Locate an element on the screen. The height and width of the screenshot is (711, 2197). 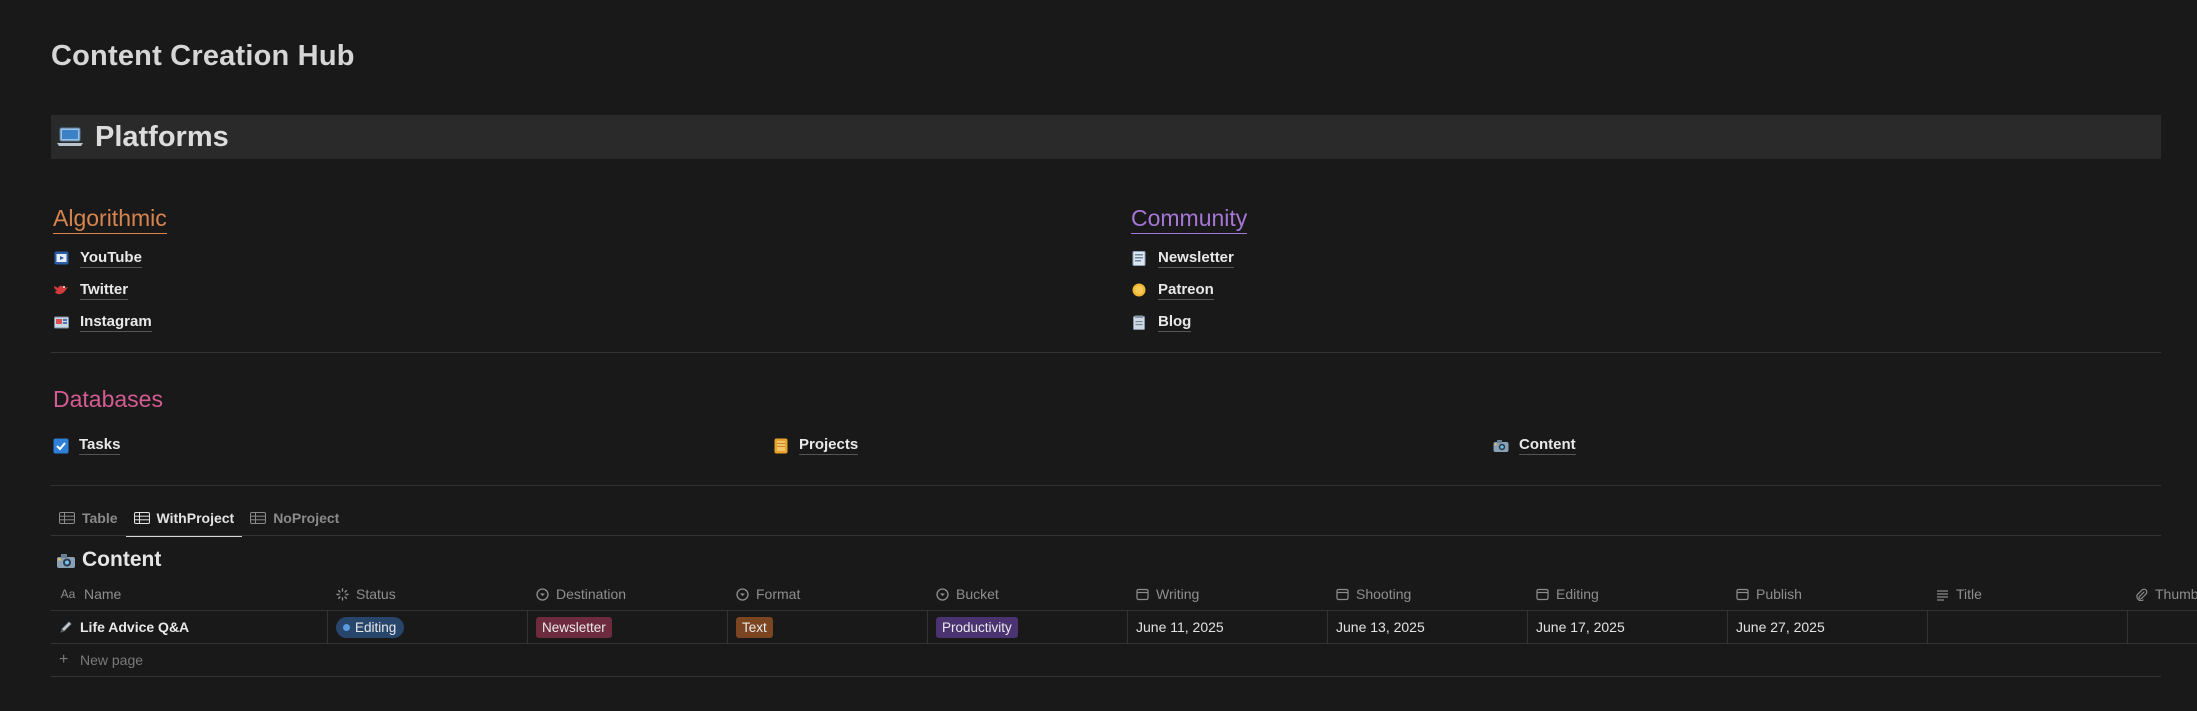
link-patreon: Patreon is located at coordinates (1189, 290).